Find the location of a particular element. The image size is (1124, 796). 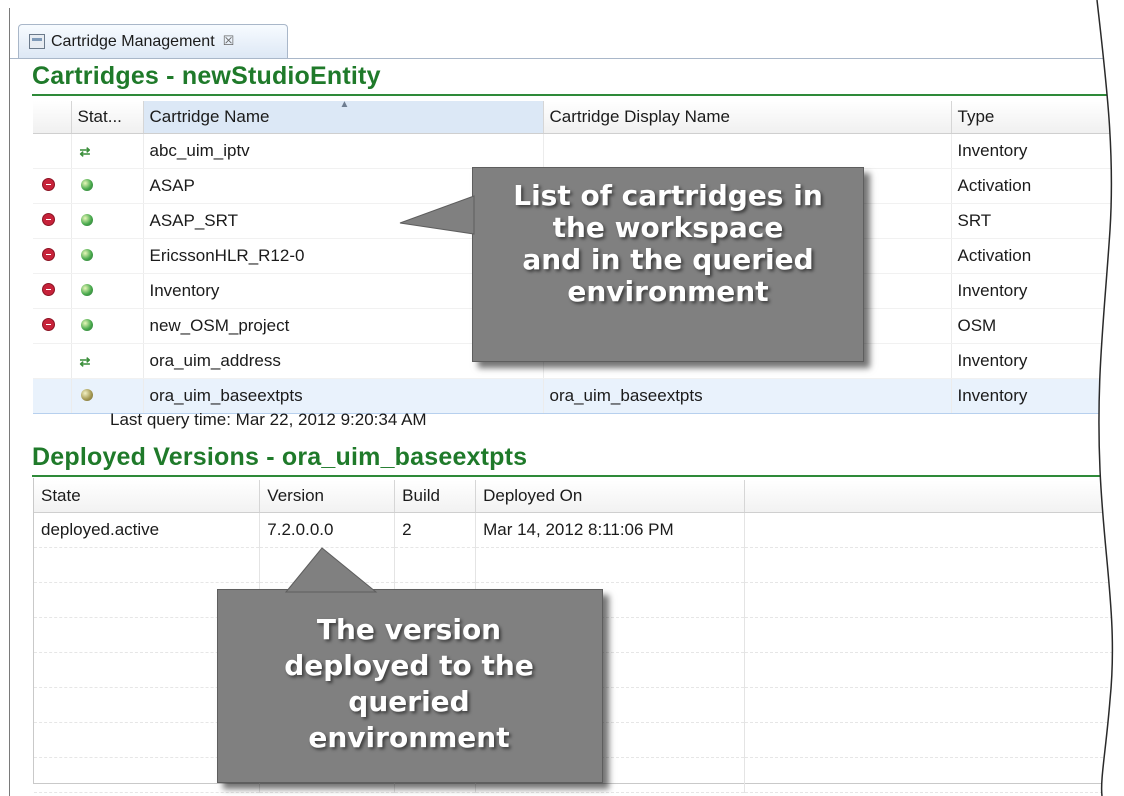

torn-edge is located at coordinates (1110, 398).